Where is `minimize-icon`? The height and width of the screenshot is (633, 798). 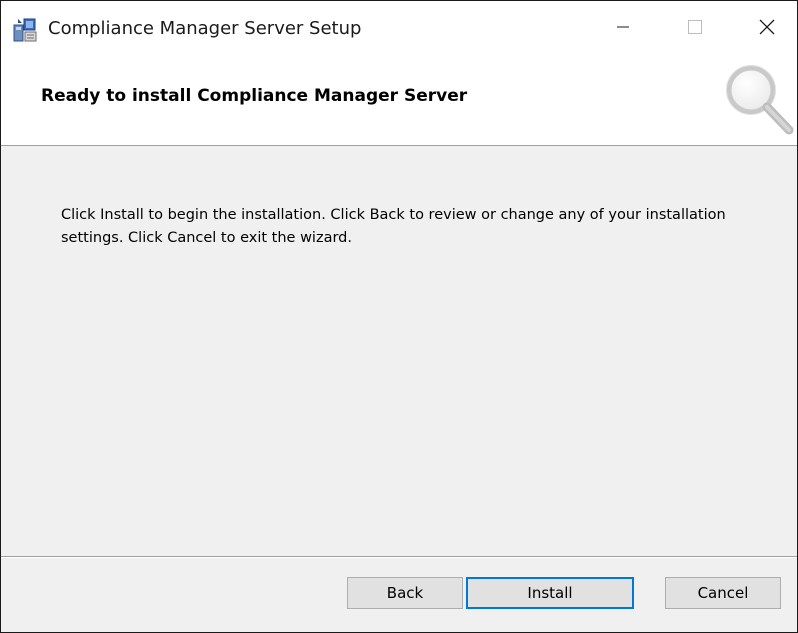
minimize-icon is located at coordinates (623, 29).